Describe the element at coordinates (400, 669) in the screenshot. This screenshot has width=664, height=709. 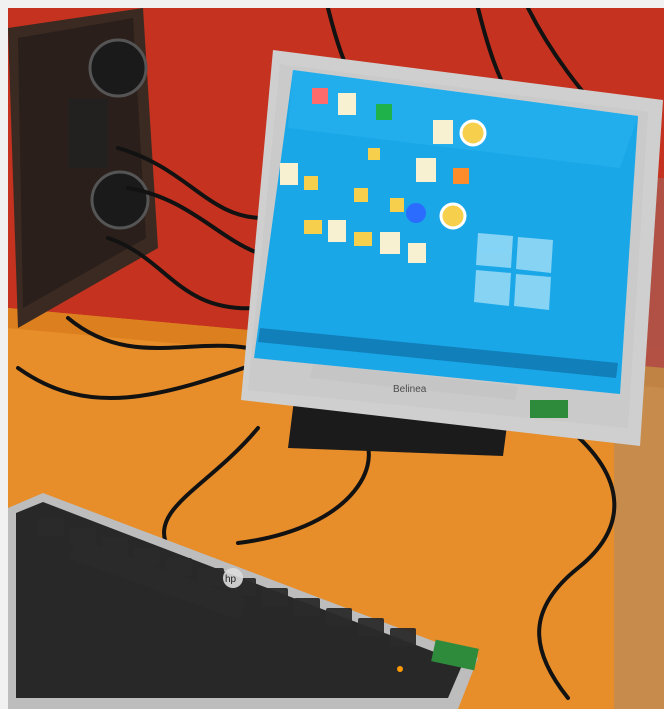
I see `led-indicator` at that location.